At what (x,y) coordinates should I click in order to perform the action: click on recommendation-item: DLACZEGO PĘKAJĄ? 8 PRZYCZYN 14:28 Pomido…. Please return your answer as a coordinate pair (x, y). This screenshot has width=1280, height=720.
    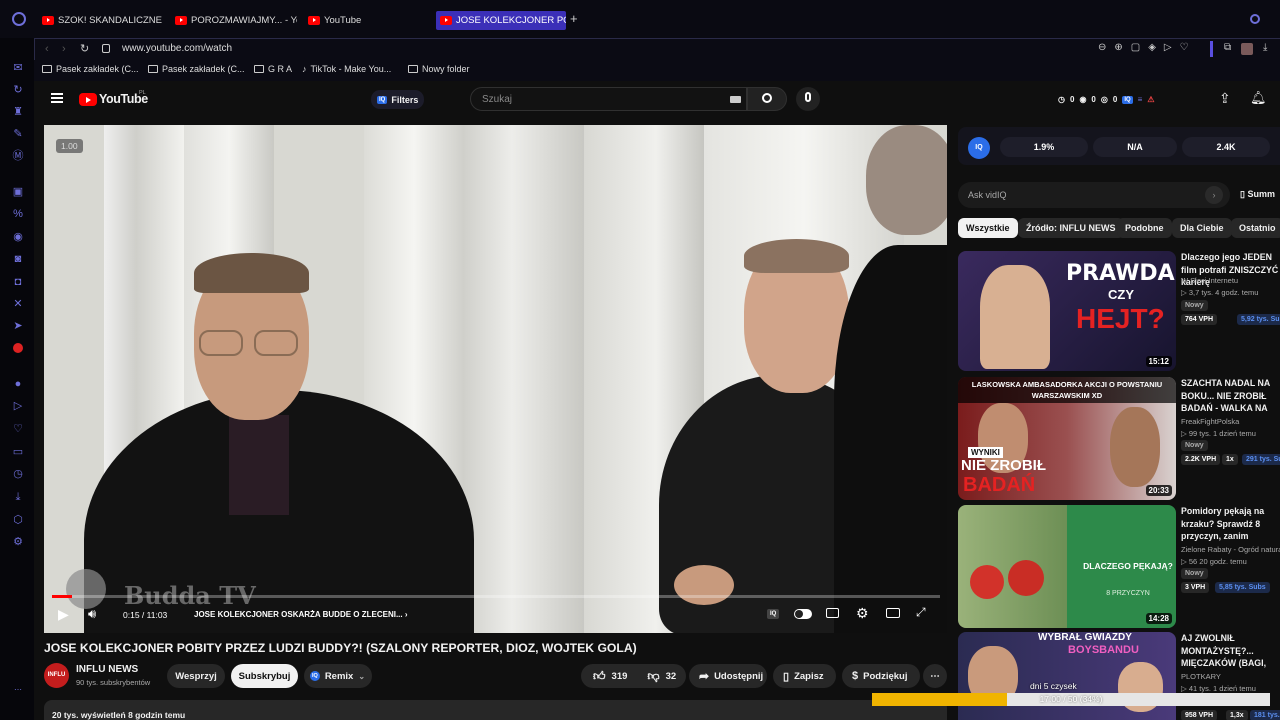
    Looking at the image, I should click on (1119, 566).